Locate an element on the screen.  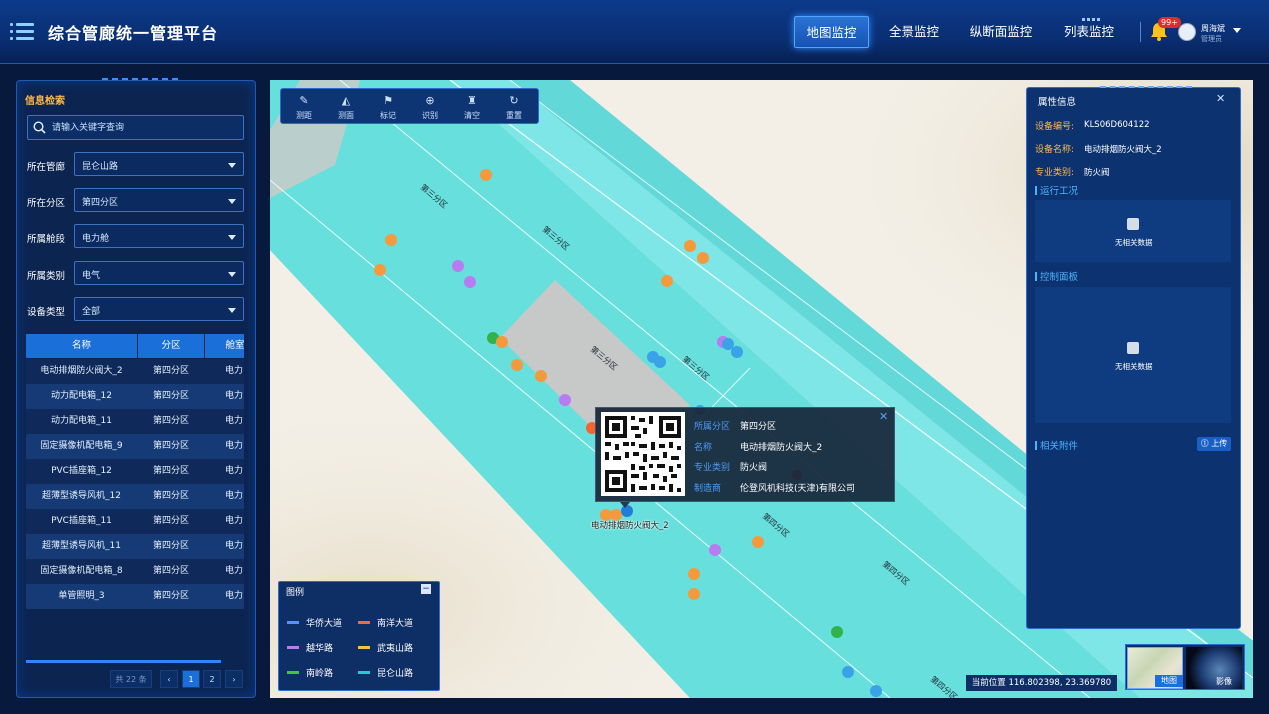
filter-select-cabin: 电力舱 is located at coordinates (159, 236).